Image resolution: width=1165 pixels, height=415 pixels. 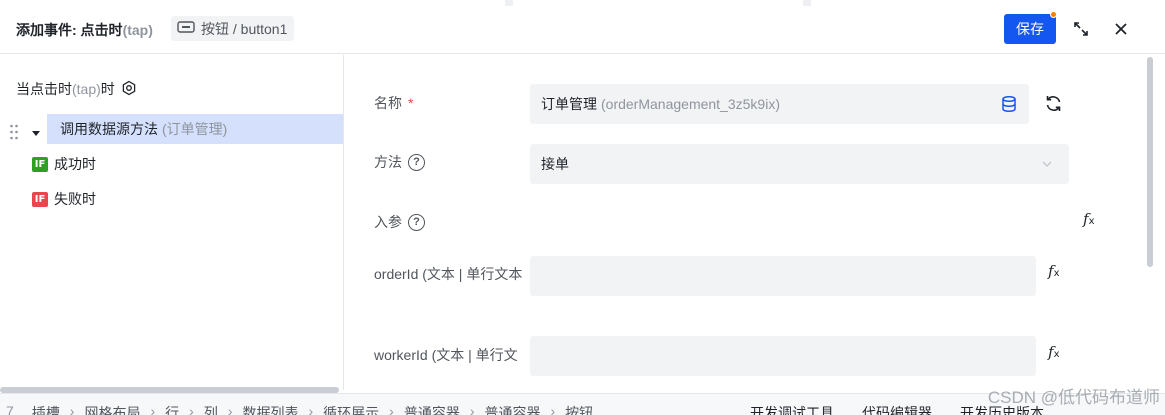 I want to click on action-label: 调用数据源方法, so click(x=109, y=129).